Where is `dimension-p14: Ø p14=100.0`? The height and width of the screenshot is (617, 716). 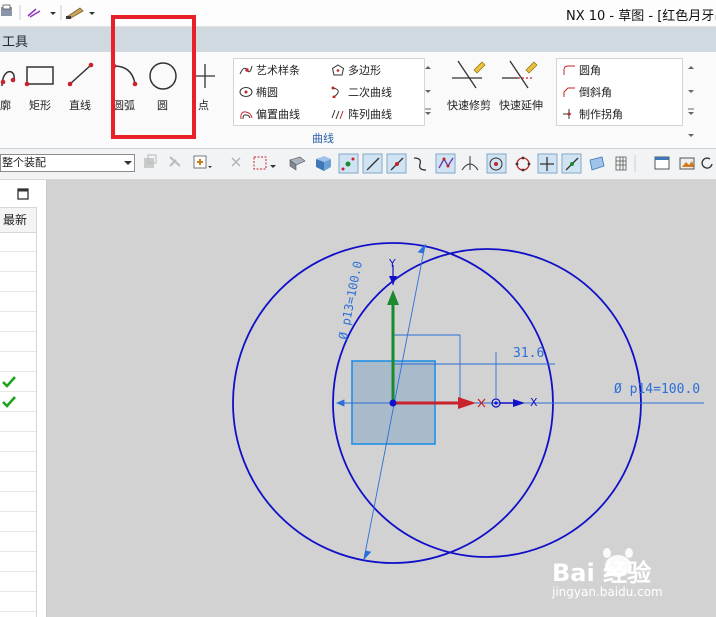 dimension-p14: Ø p14=100.0 is located at coordinates (657, 389).